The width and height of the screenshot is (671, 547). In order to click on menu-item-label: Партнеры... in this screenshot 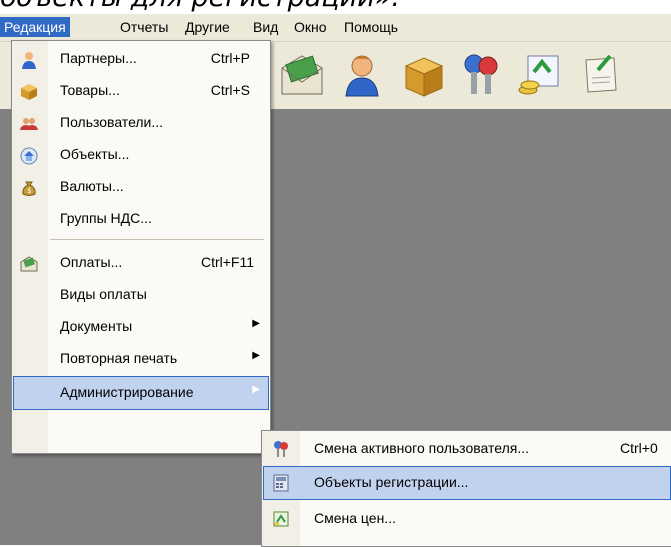, I will do `click(98, 58)`.